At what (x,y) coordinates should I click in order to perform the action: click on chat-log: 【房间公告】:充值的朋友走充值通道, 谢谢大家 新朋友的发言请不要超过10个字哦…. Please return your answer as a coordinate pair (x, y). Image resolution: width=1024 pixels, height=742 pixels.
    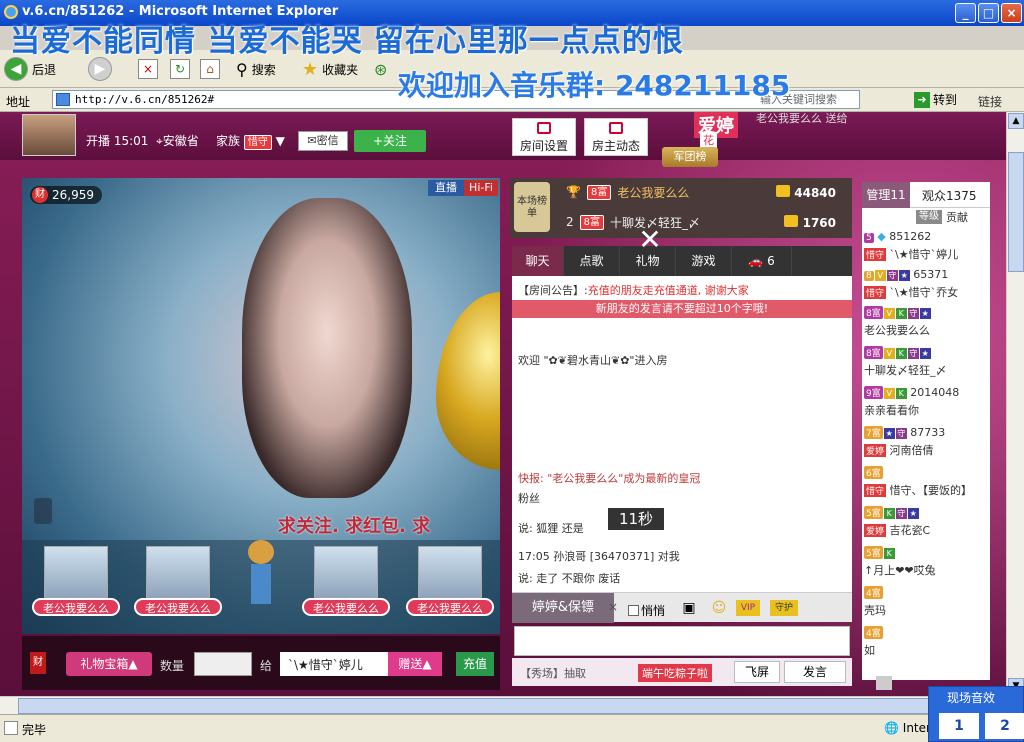
    Looking at the image, I should click on (682, 434).